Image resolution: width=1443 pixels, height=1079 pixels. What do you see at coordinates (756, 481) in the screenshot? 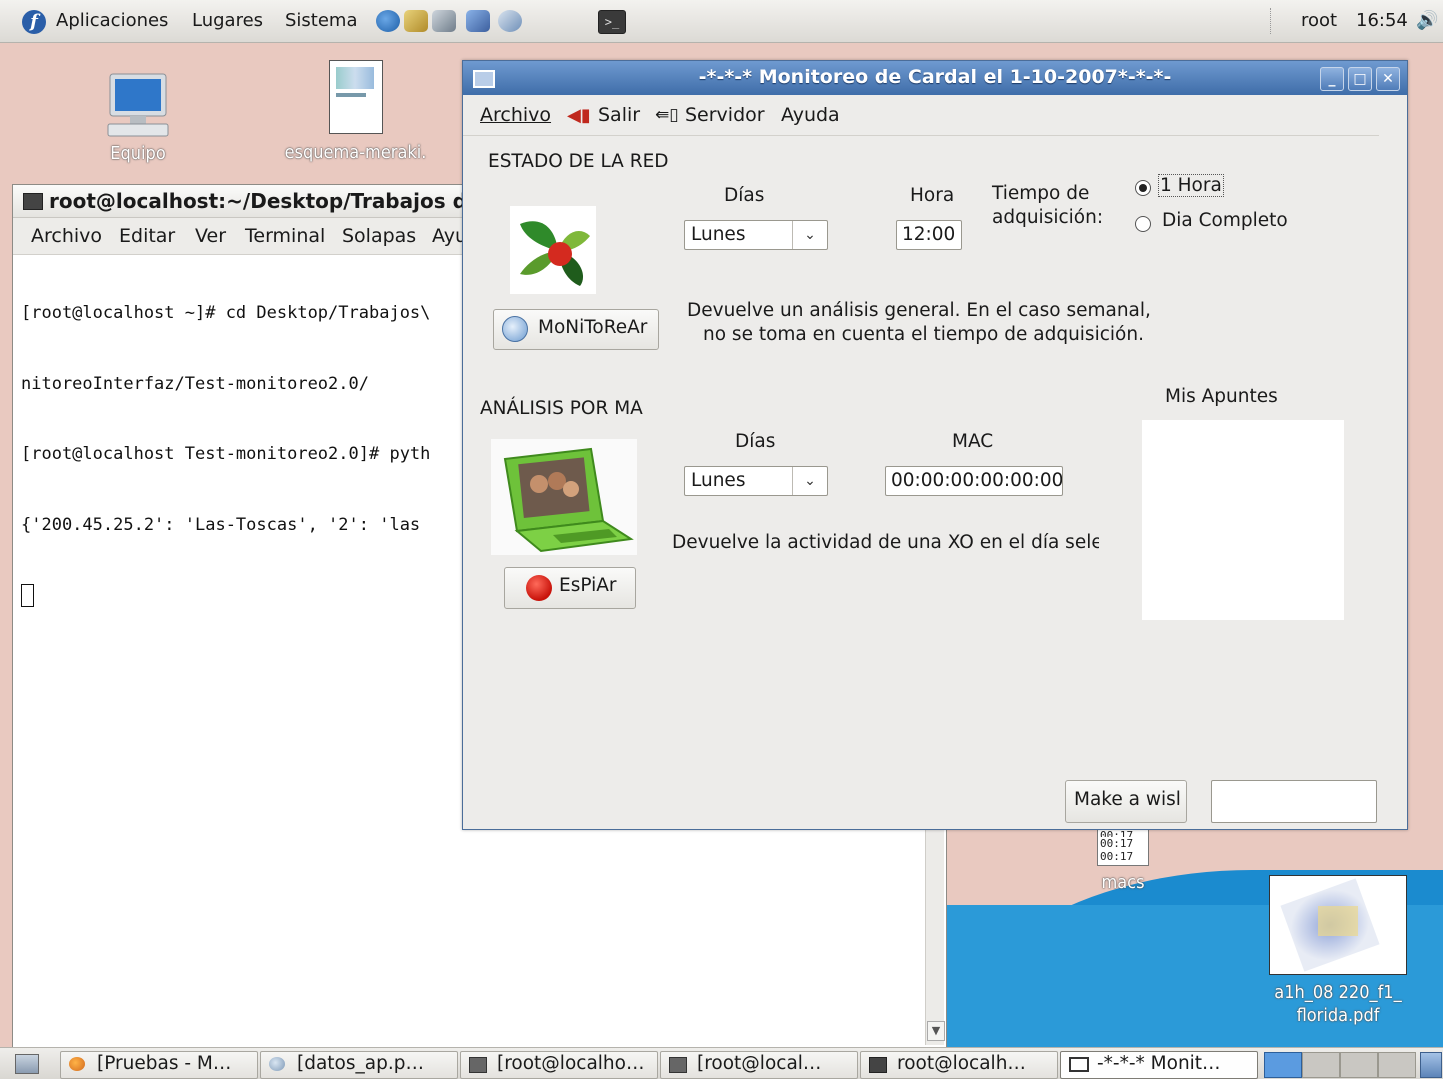
I see `analisis-dias-combo: Lunes ⌄` at bounding box center [756, 481].